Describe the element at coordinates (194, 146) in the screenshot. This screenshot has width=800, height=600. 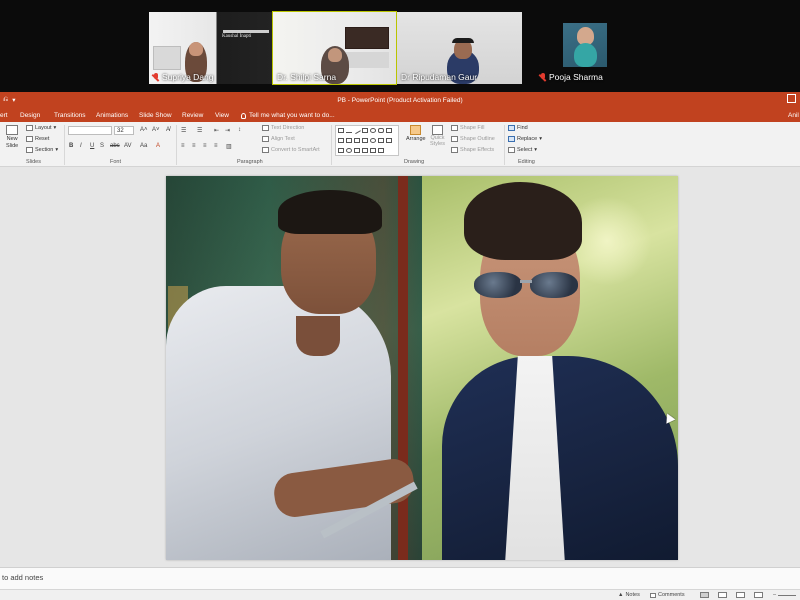
I see `align-center-icon: ≡` at that location.